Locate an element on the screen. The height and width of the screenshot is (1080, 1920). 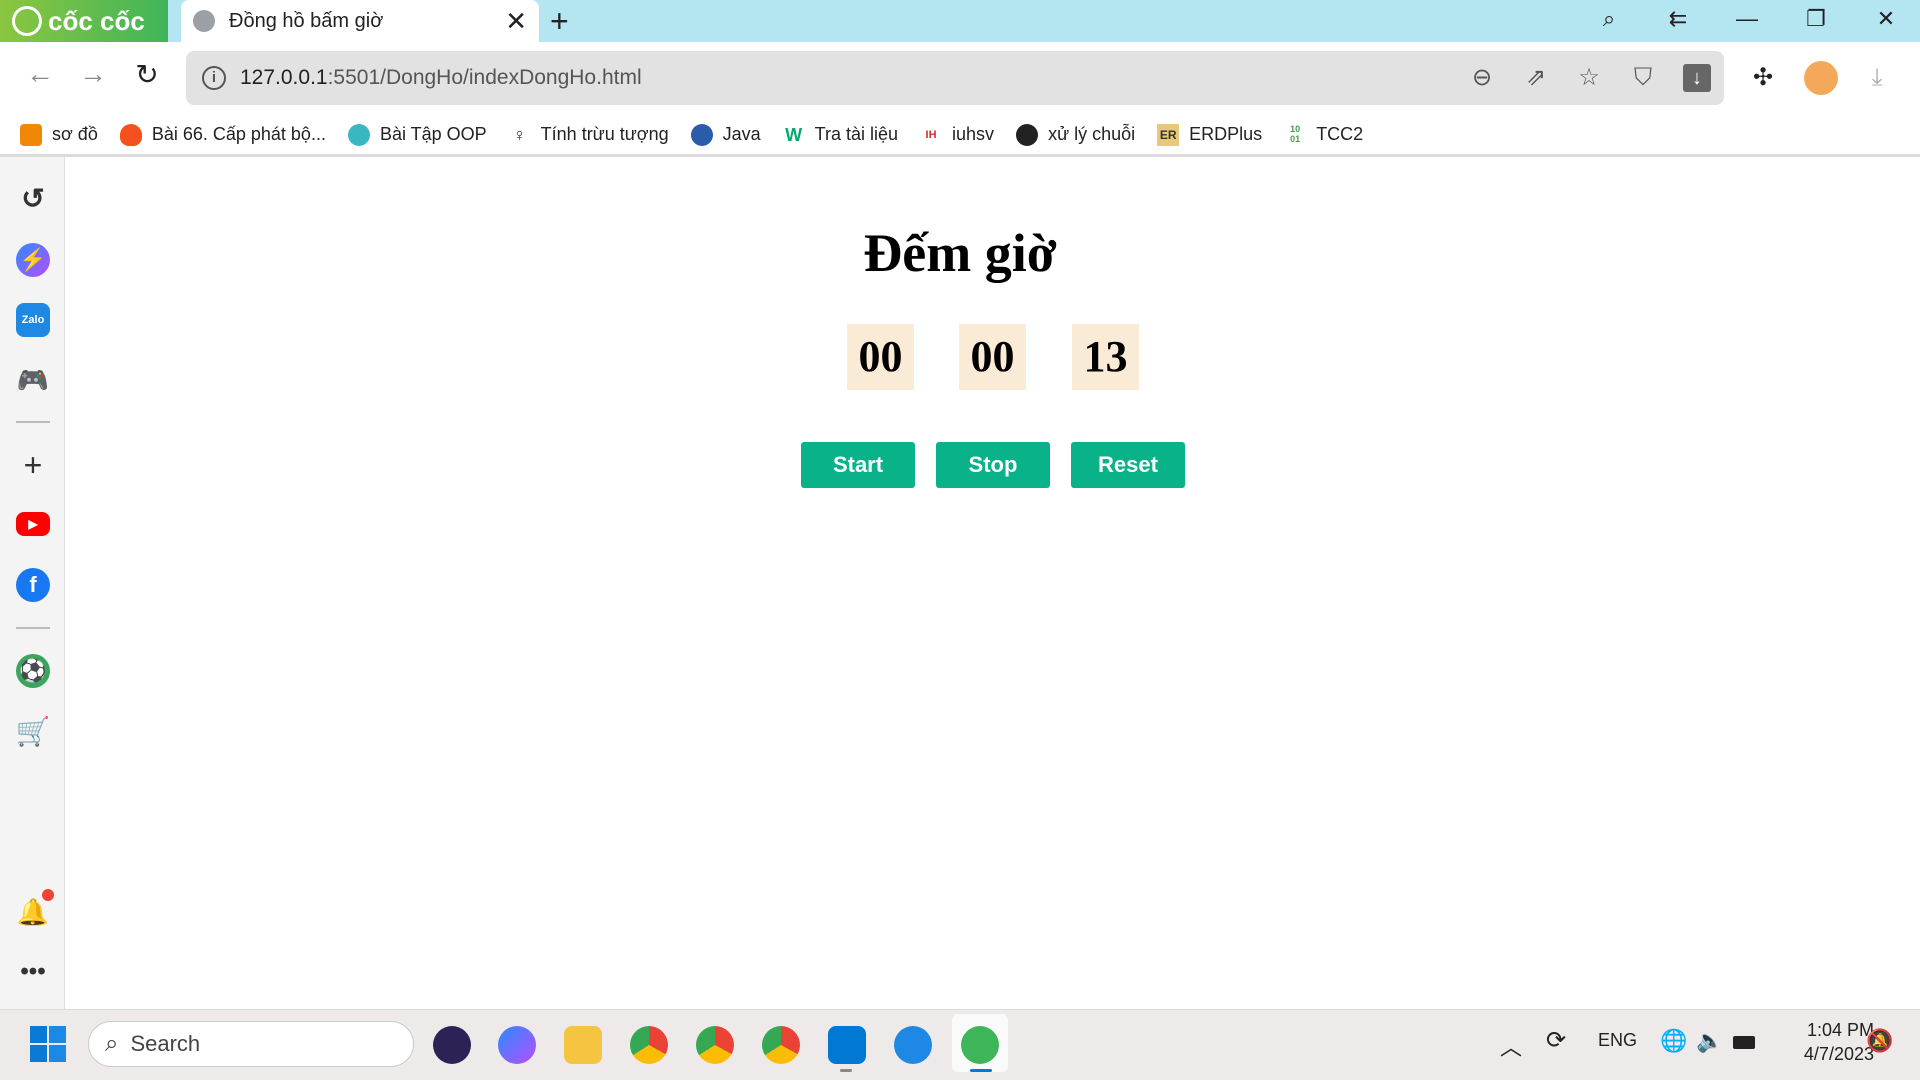
java-globe-icon is located at coordinates (701, 134).